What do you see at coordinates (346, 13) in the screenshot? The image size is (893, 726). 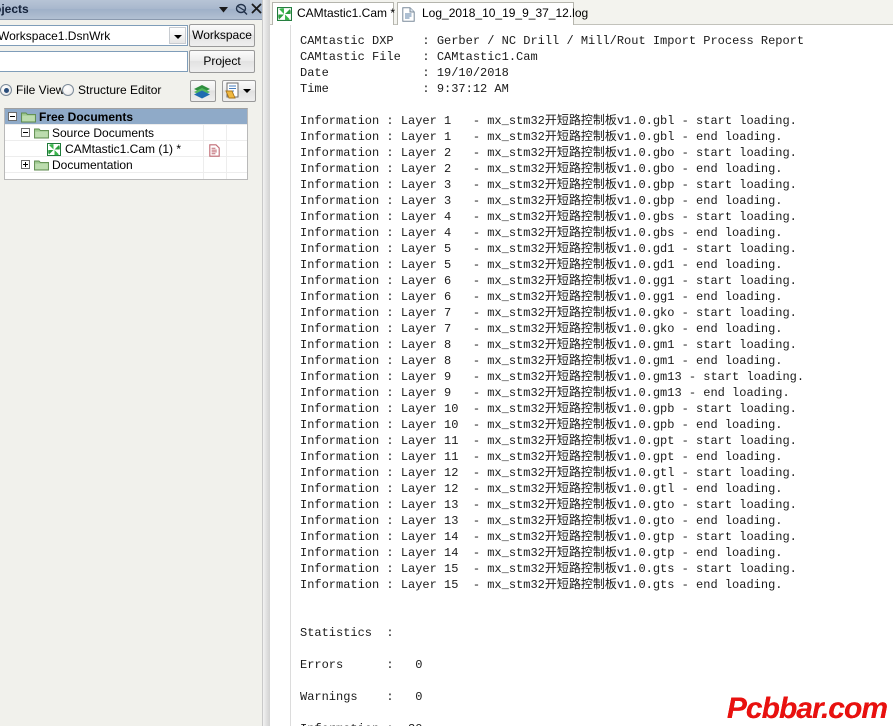 I see `tab-label: CAMtastic1.Cam *` at bounding box center [346, 13].